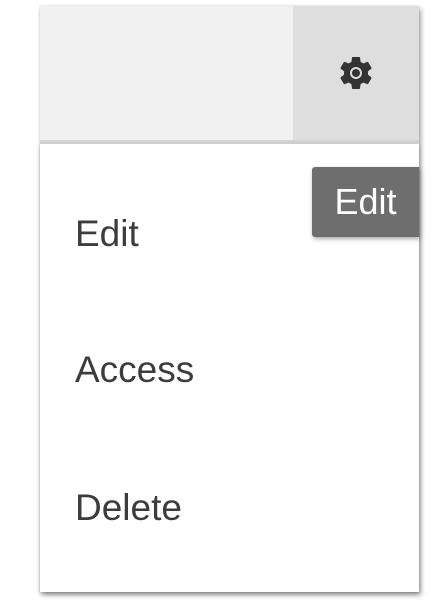  What do you see at coordinates (107, 233) in the screenshot?
I see `menu-item-label: Edit` at bounding box center [107, 233].